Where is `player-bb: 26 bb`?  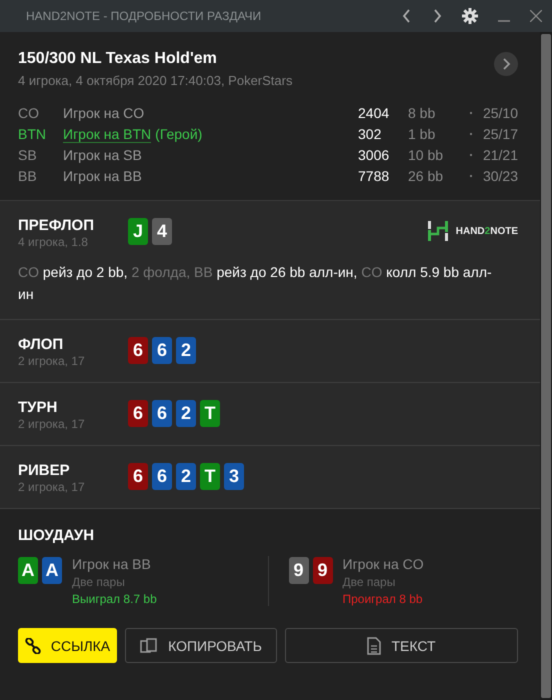 player-bb: 26 bb is located at coordinates (426, 176).